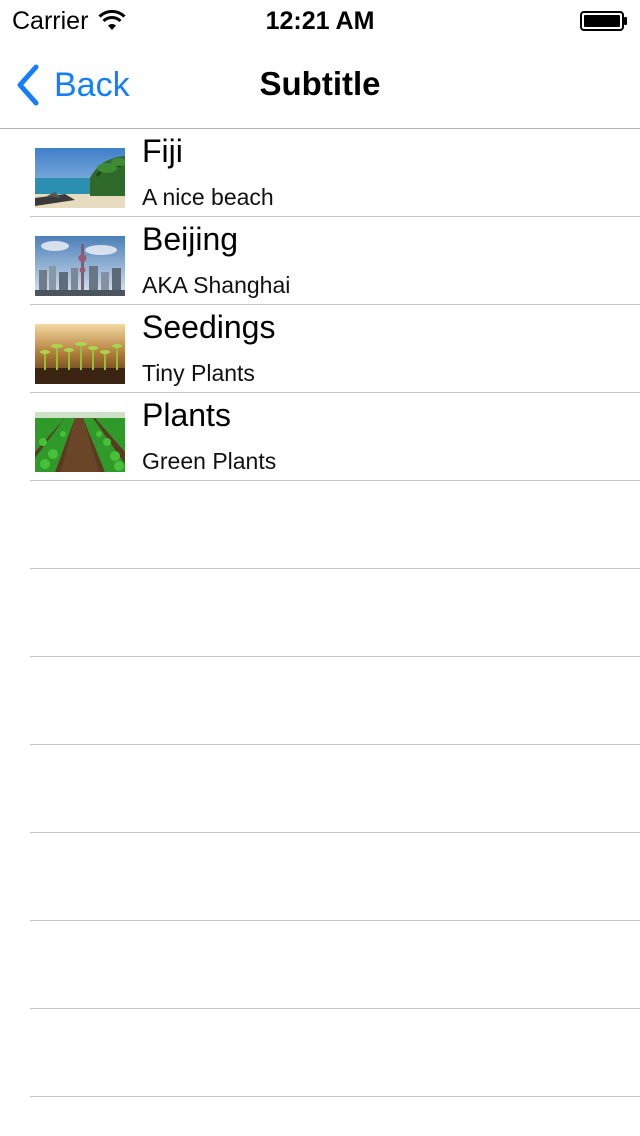  I want to click on row-subtitle: AKA Shanghai, so click(216, 285).